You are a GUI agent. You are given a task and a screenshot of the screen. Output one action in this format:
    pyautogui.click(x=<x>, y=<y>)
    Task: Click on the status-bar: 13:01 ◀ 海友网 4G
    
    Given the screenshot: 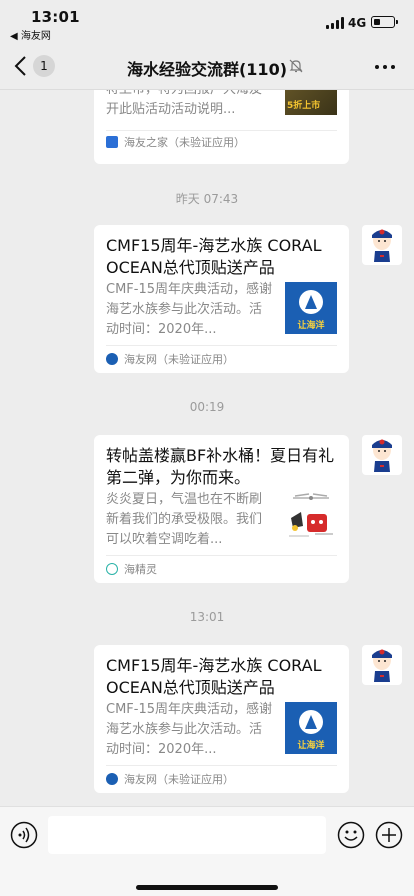 What is the action you would take?
    pyautogui.click(x=207, y=22)
    